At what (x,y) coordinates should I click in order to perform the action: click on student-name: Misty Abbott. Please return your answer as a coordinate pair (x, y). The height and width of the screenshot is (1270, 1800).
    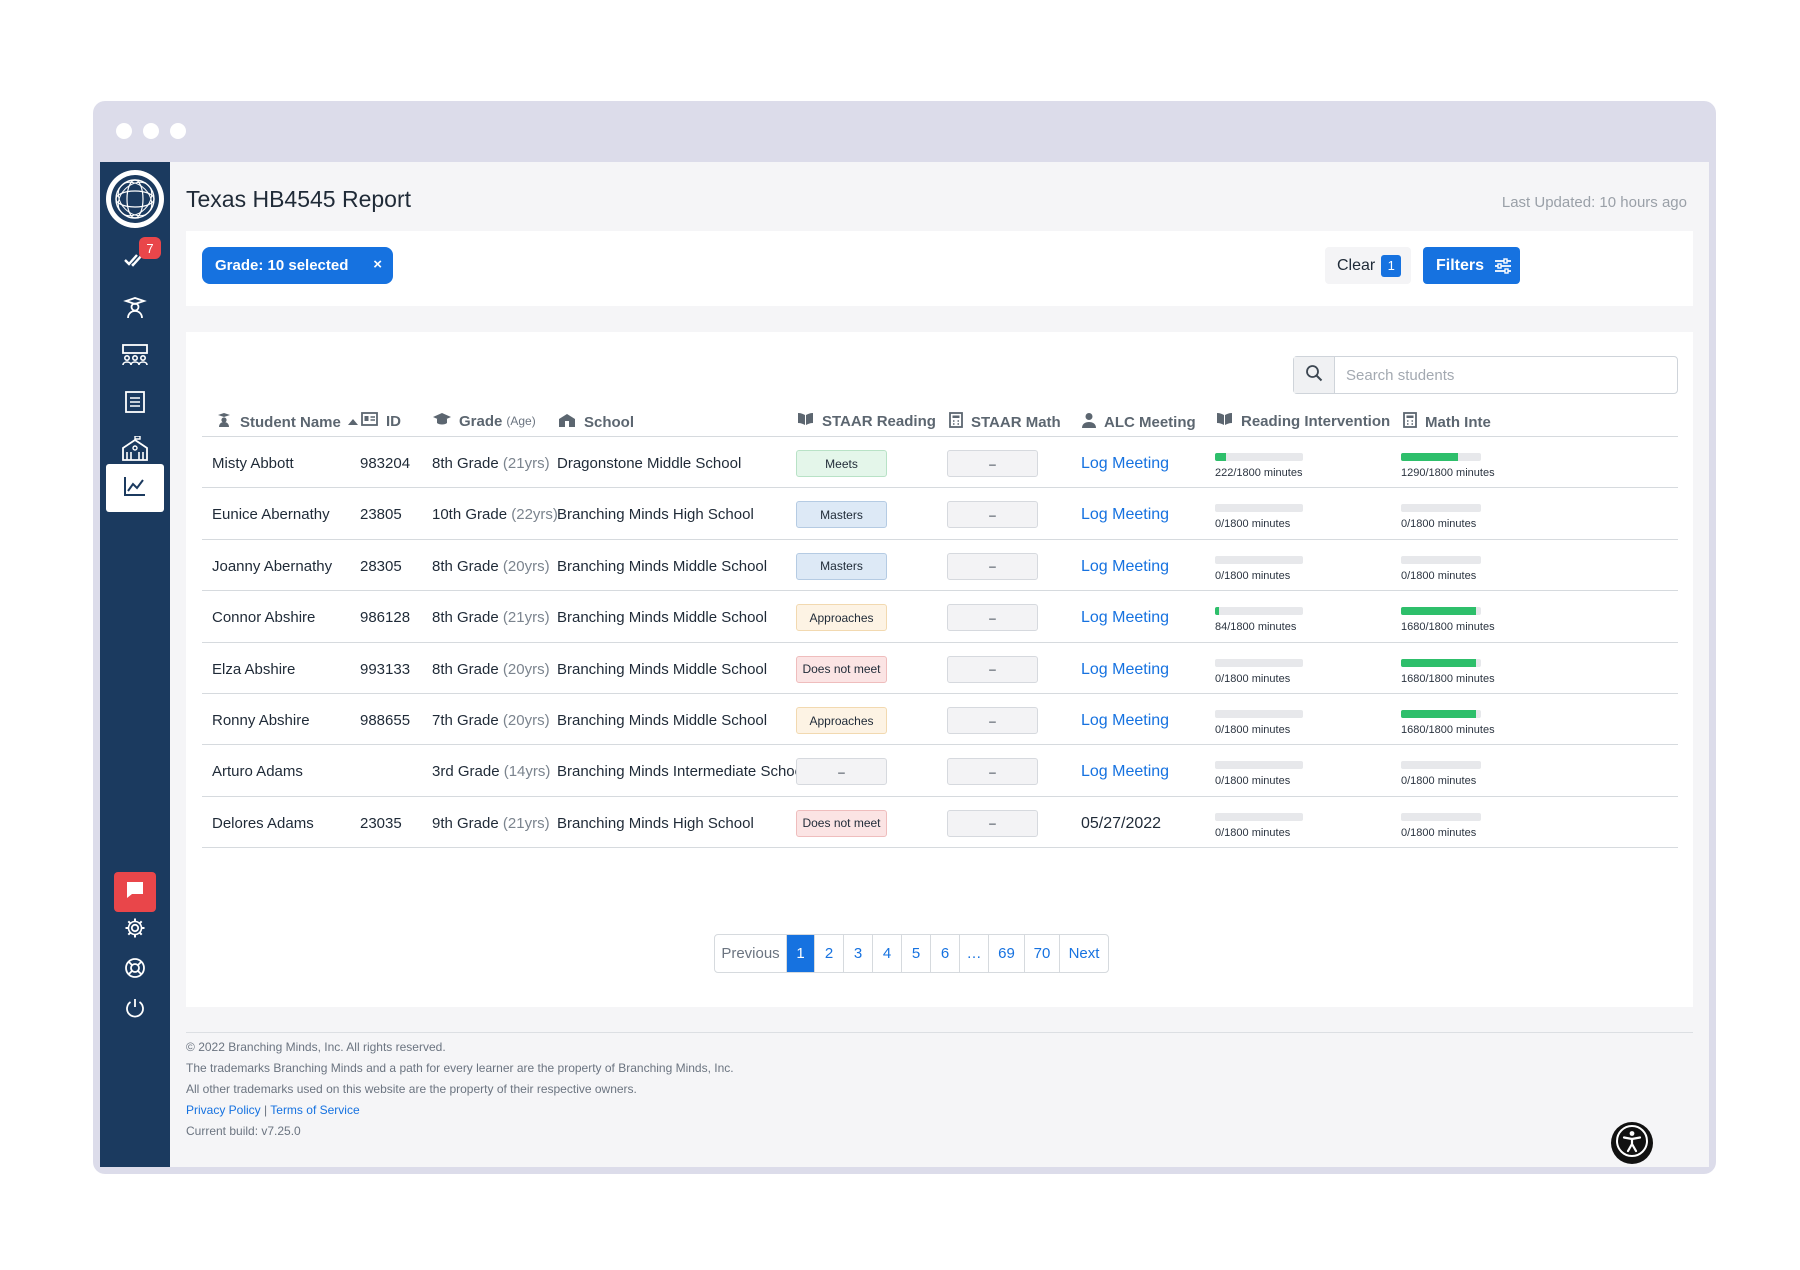
    Looking at the image, I should click on (253, 463).